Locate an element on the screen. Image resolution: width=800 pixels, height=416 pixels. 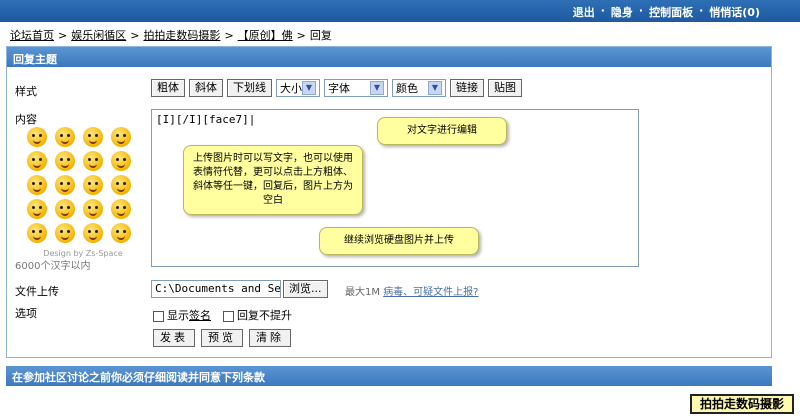
breadcrumb-topic: 【原创】佛 is located at coordinates (265, 35).